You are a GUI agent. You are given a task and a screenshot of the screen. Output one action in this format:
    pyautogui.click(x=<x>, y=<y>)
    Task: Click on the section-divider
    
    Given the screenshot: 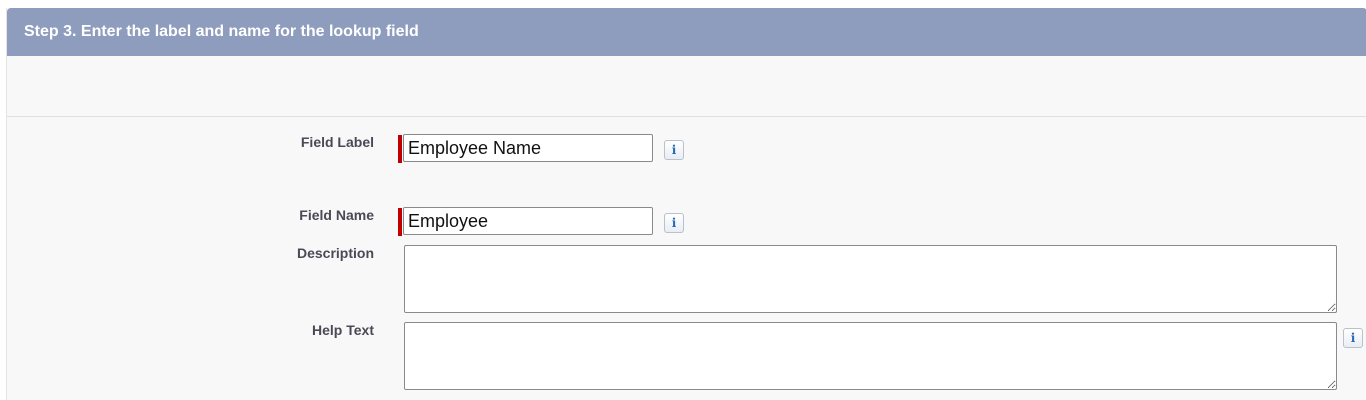 What is the action you would take?
    pyautogui.click(x=686, y=116)
    